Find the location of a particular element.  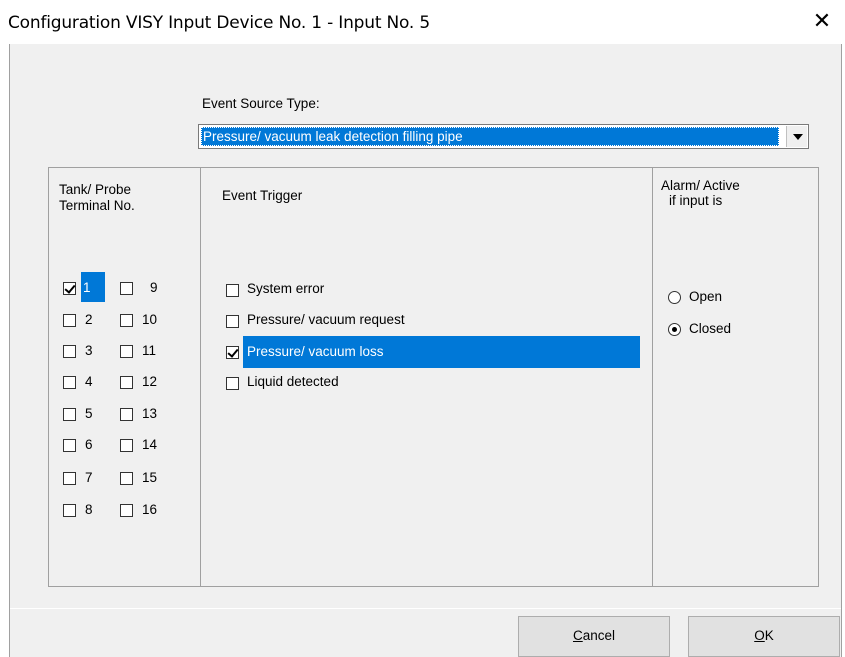

terminal-label: 1 is located at coordinates (87, 287).